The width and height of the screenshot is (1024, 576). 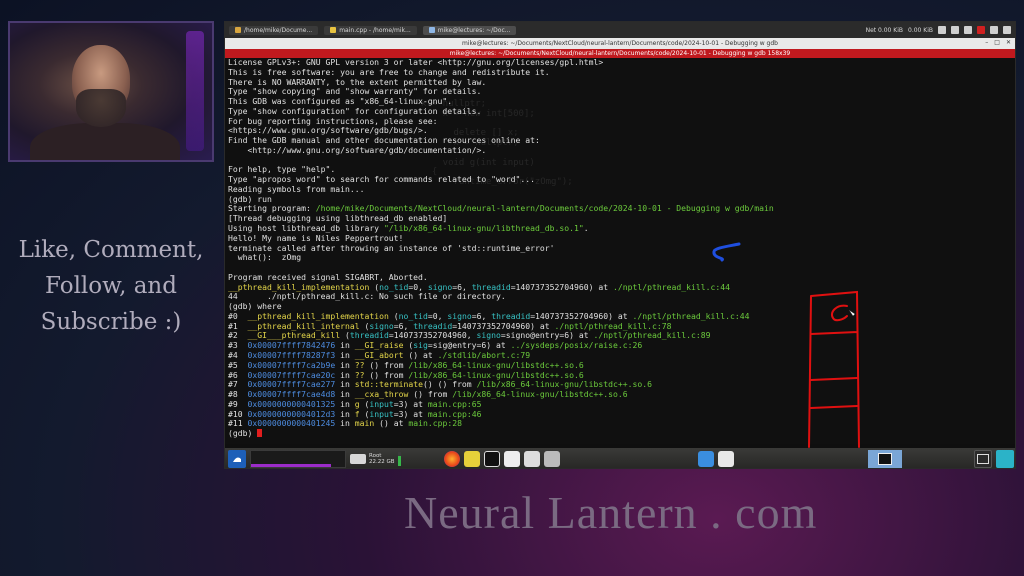 I want to click on display-icon, so click(x=942, y=30).